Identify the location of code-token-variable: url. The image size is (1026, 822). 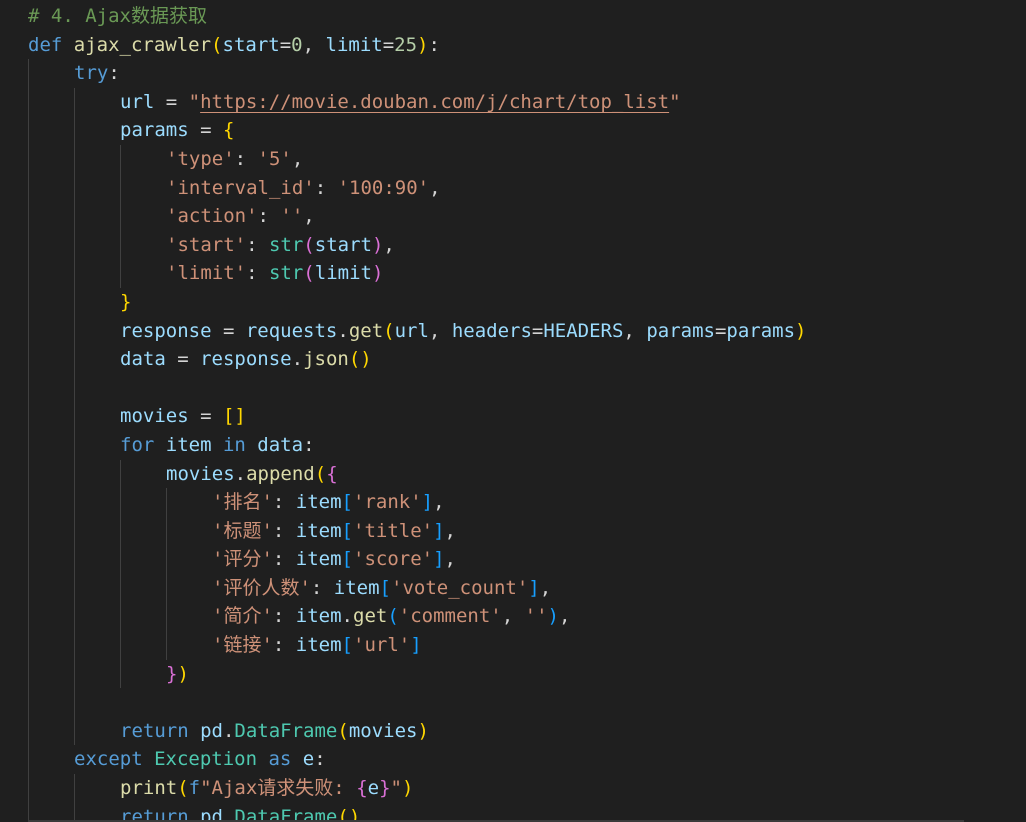
(137, 101).